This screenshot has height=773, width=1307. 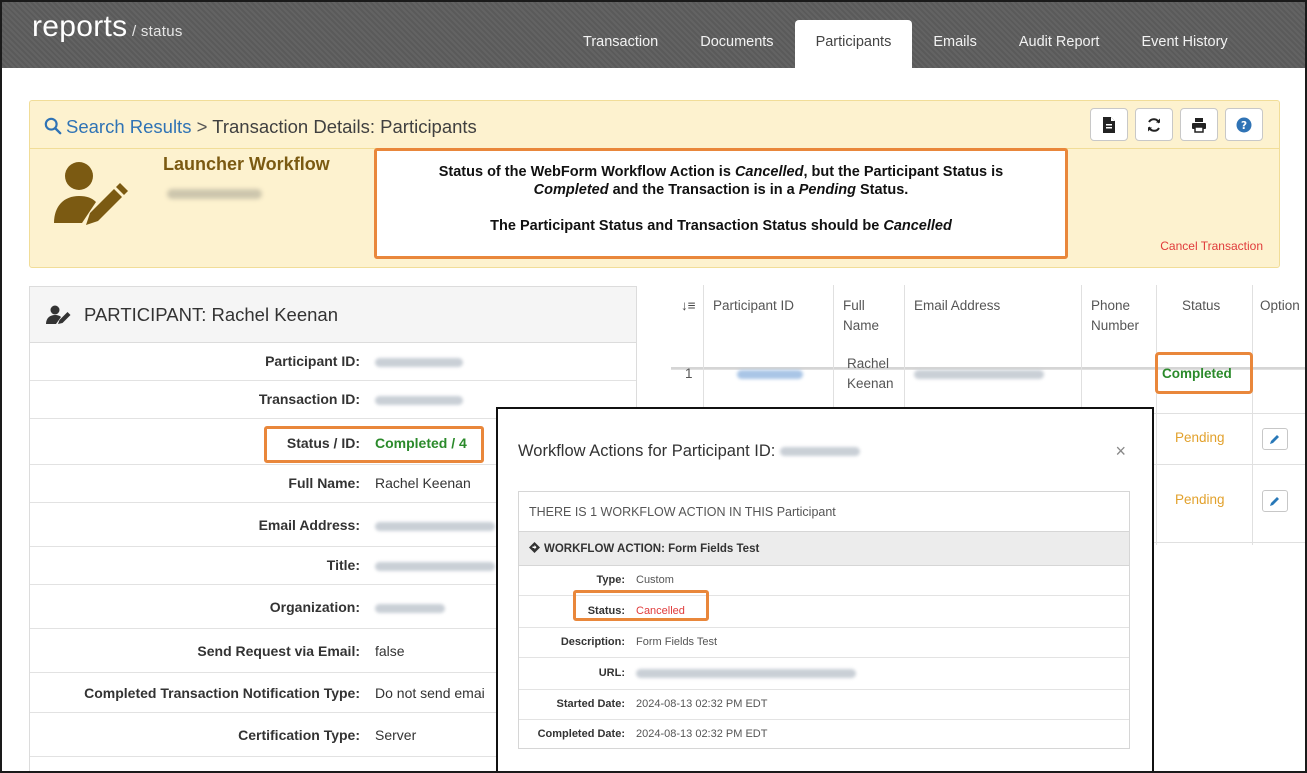 What do you see at coordinates (1200, 499) in the screenshot?
I see `row-3-status: Pending` at bounding box center [1200, 499].